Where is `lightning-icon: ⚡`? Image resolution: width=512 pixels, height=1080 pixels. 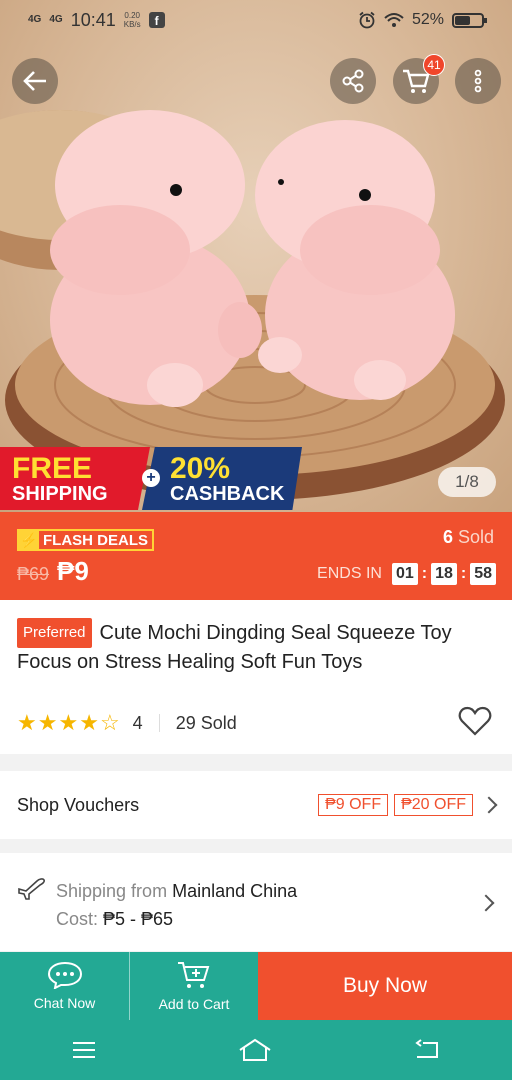 lightning-icon: ⚡ is located at coordinates (29, 540).